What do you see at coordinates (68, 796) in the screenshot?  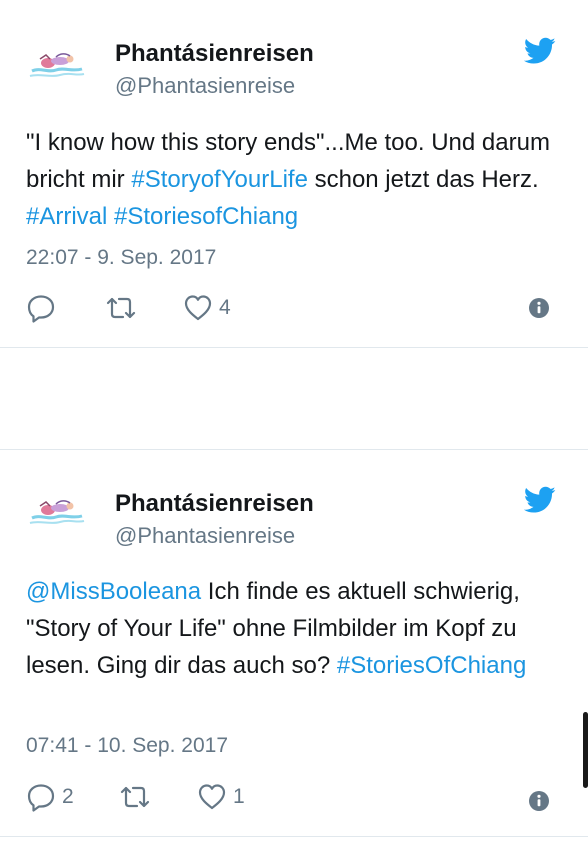 I see `reply-count: 2` at bounding box center [68, 796].